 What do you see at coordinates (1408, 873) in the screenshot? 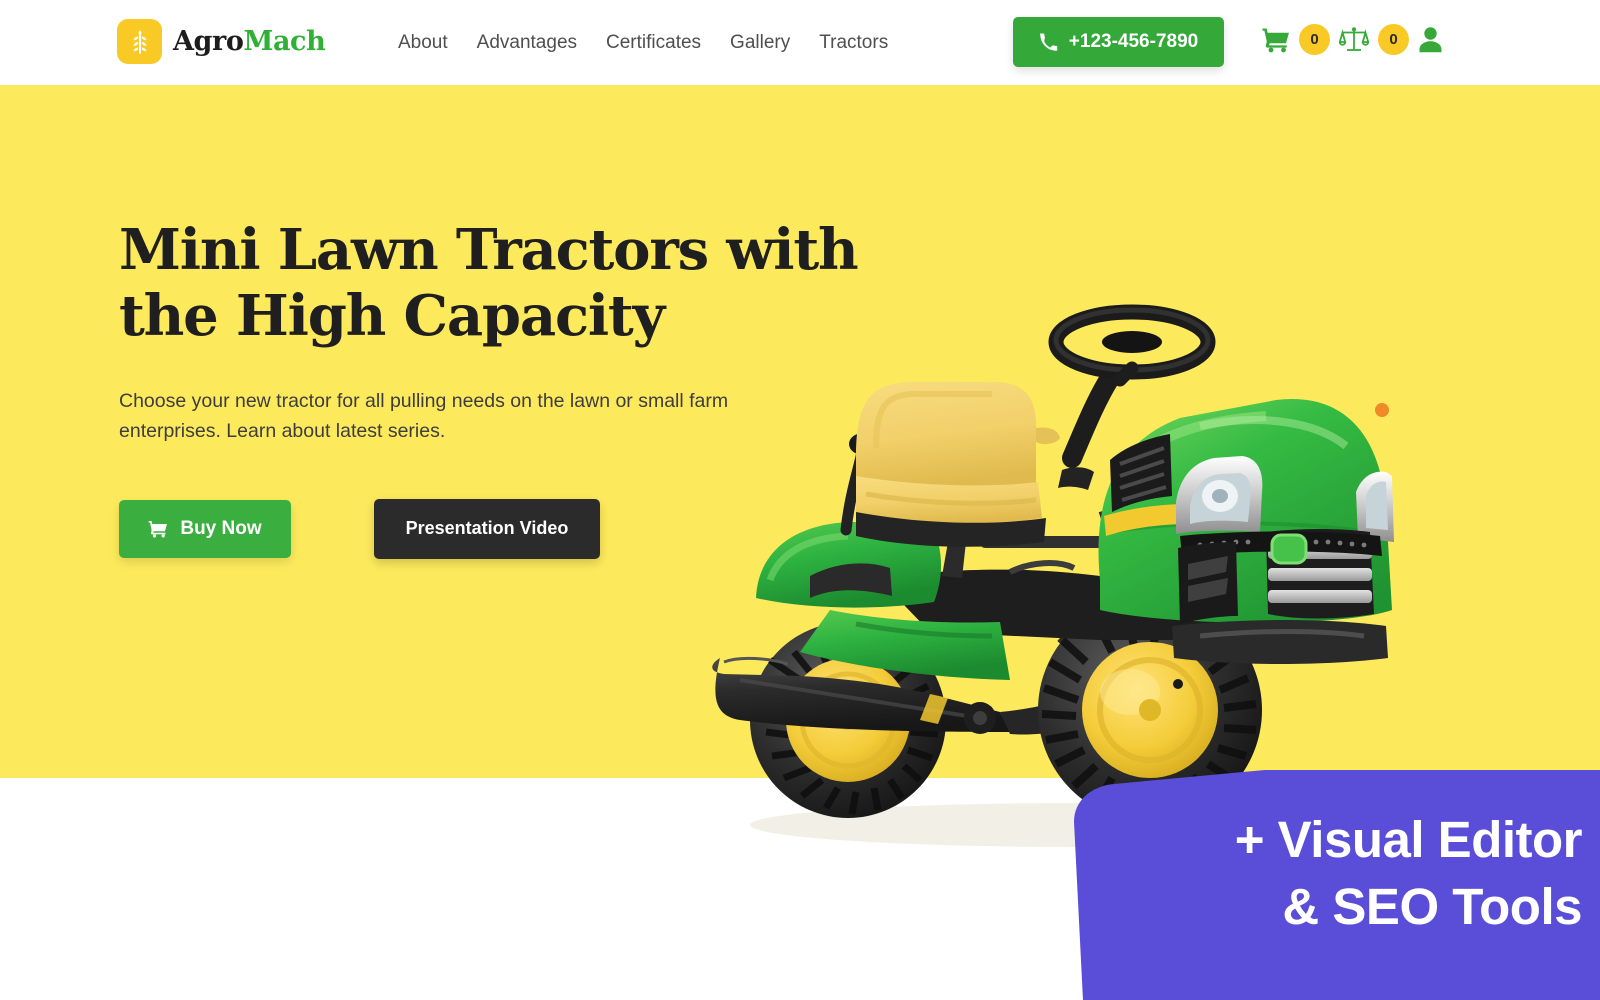
I see `promo-banner-text: + Visual Editor & SEO Tools` at bounding box center [1408, 873].